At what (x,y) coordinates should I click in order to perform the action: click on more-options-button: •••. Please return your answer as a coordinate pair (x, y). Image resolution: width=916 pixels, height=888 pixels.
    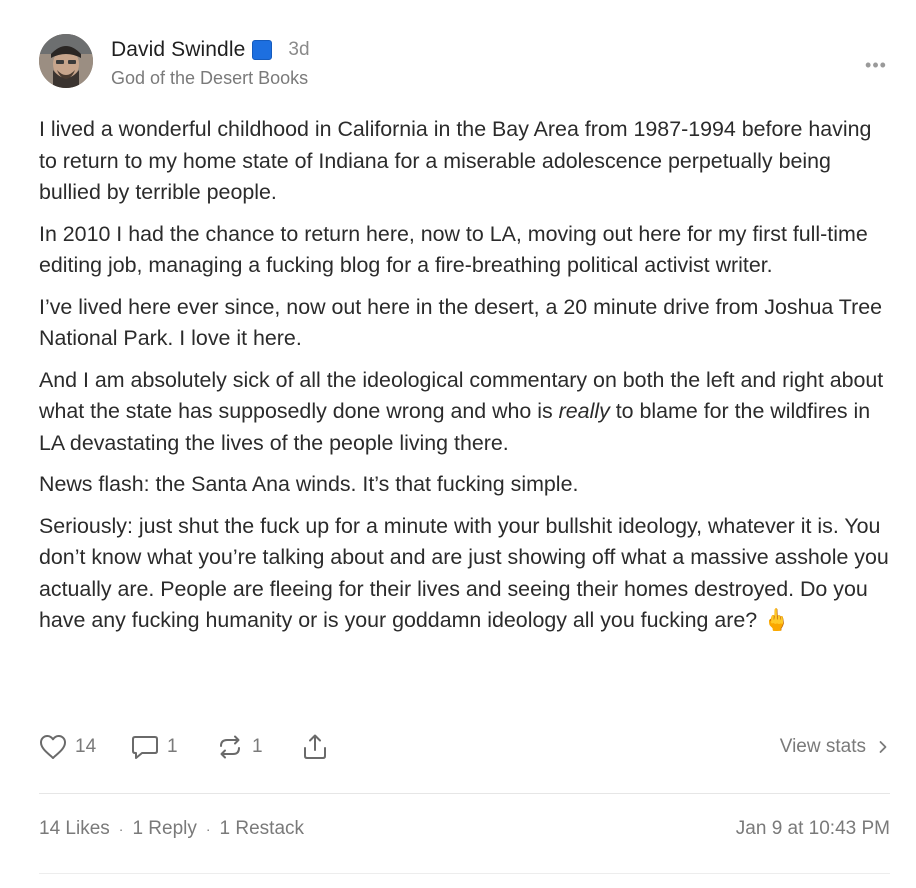
    Looking at the image, I should click on (876, 65).